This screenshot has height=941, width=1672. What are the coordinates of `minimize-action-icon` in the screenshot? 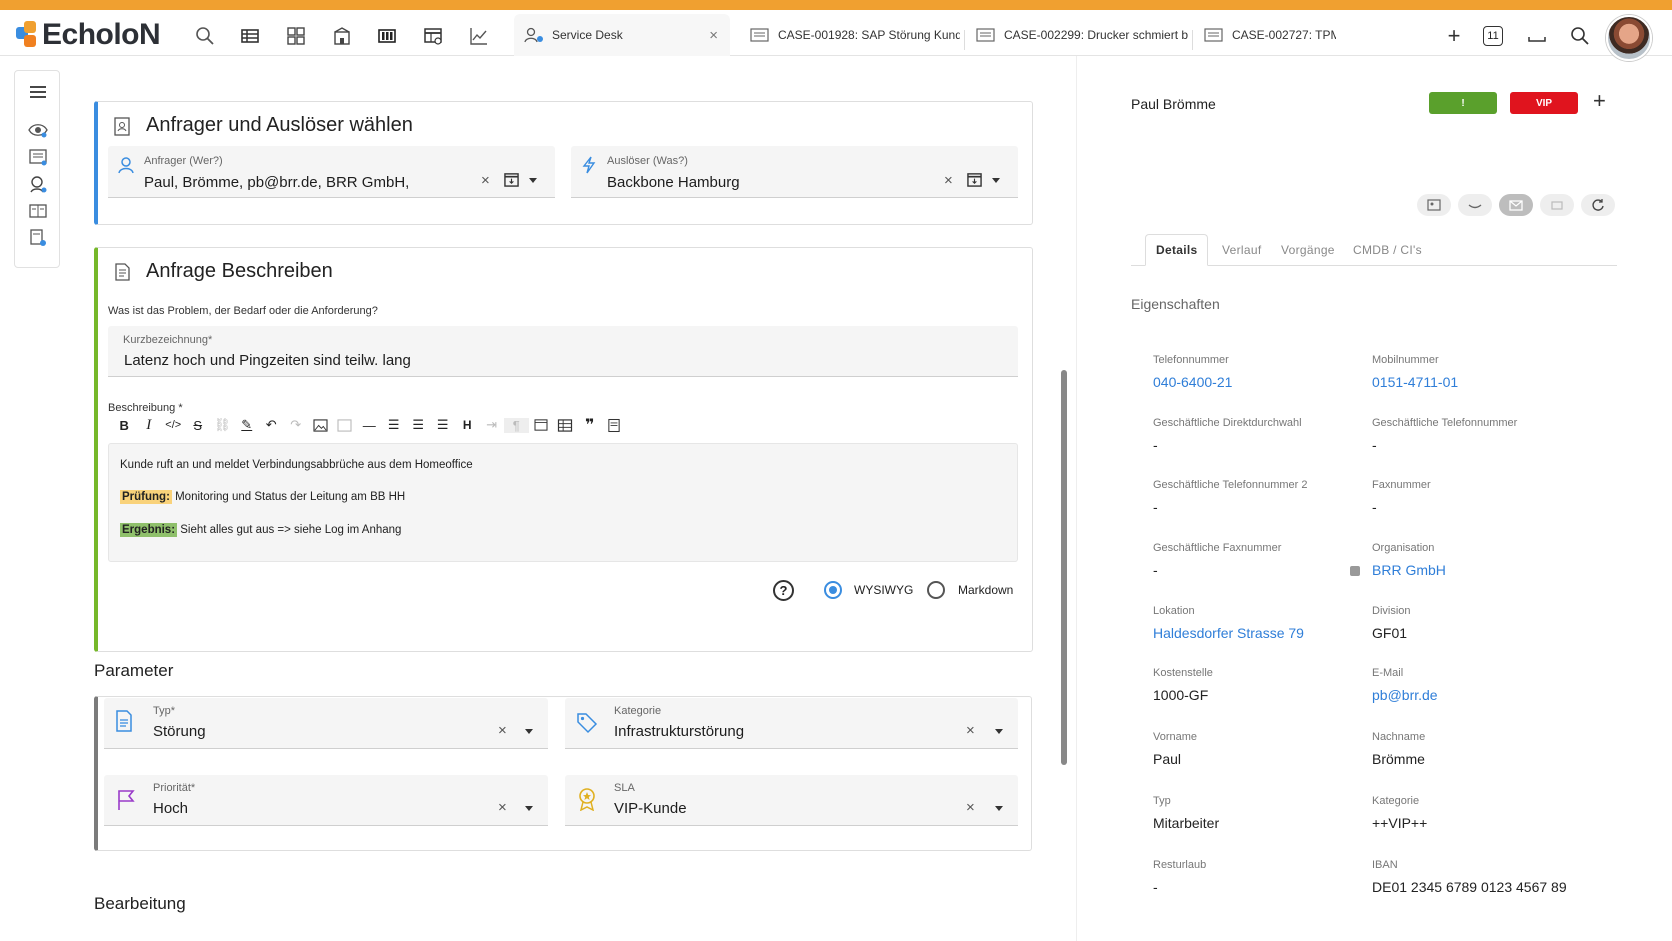 It's located at (1475, 205).